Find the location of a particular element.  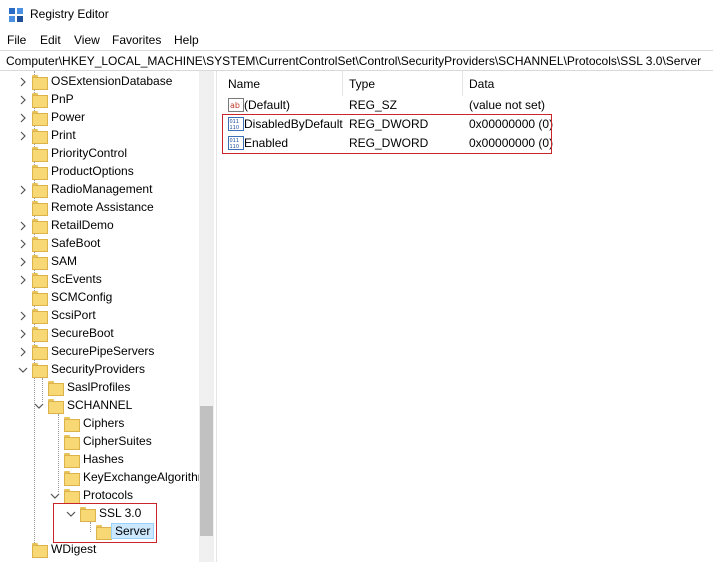

tree-item: RetailDemo is located at coordinates (100, 226).